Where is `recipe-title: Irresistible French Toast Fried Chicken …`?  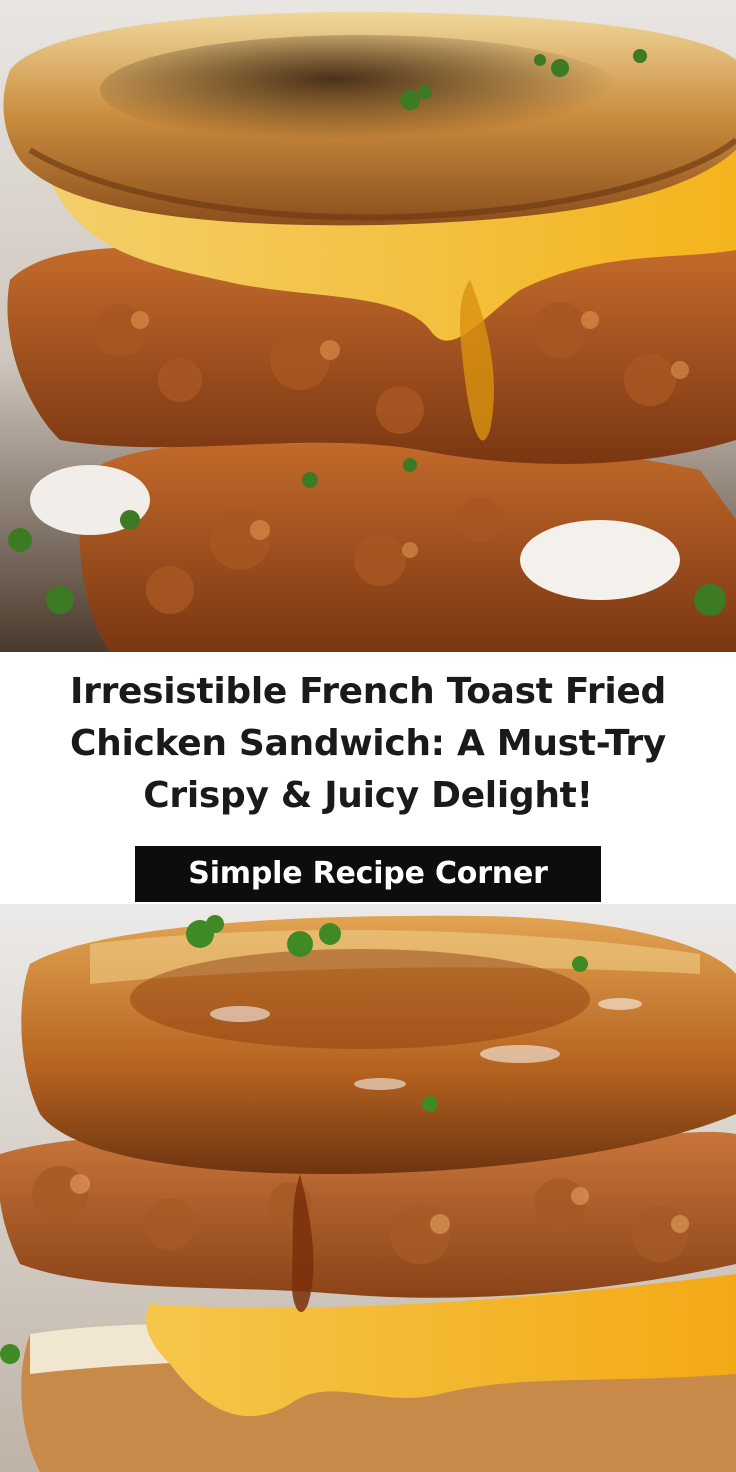 recipe-title: Irresistible French Toast Fried Chicken … is located at coordinates (368, 743).